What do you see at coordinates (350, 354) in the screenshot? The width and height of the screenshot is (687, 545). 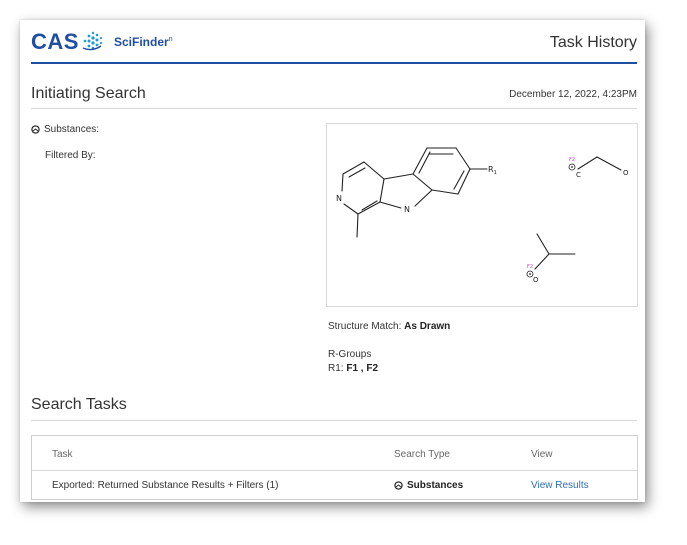 I see `rgroups-label: R-Groups` at bounding box center [350, 354].